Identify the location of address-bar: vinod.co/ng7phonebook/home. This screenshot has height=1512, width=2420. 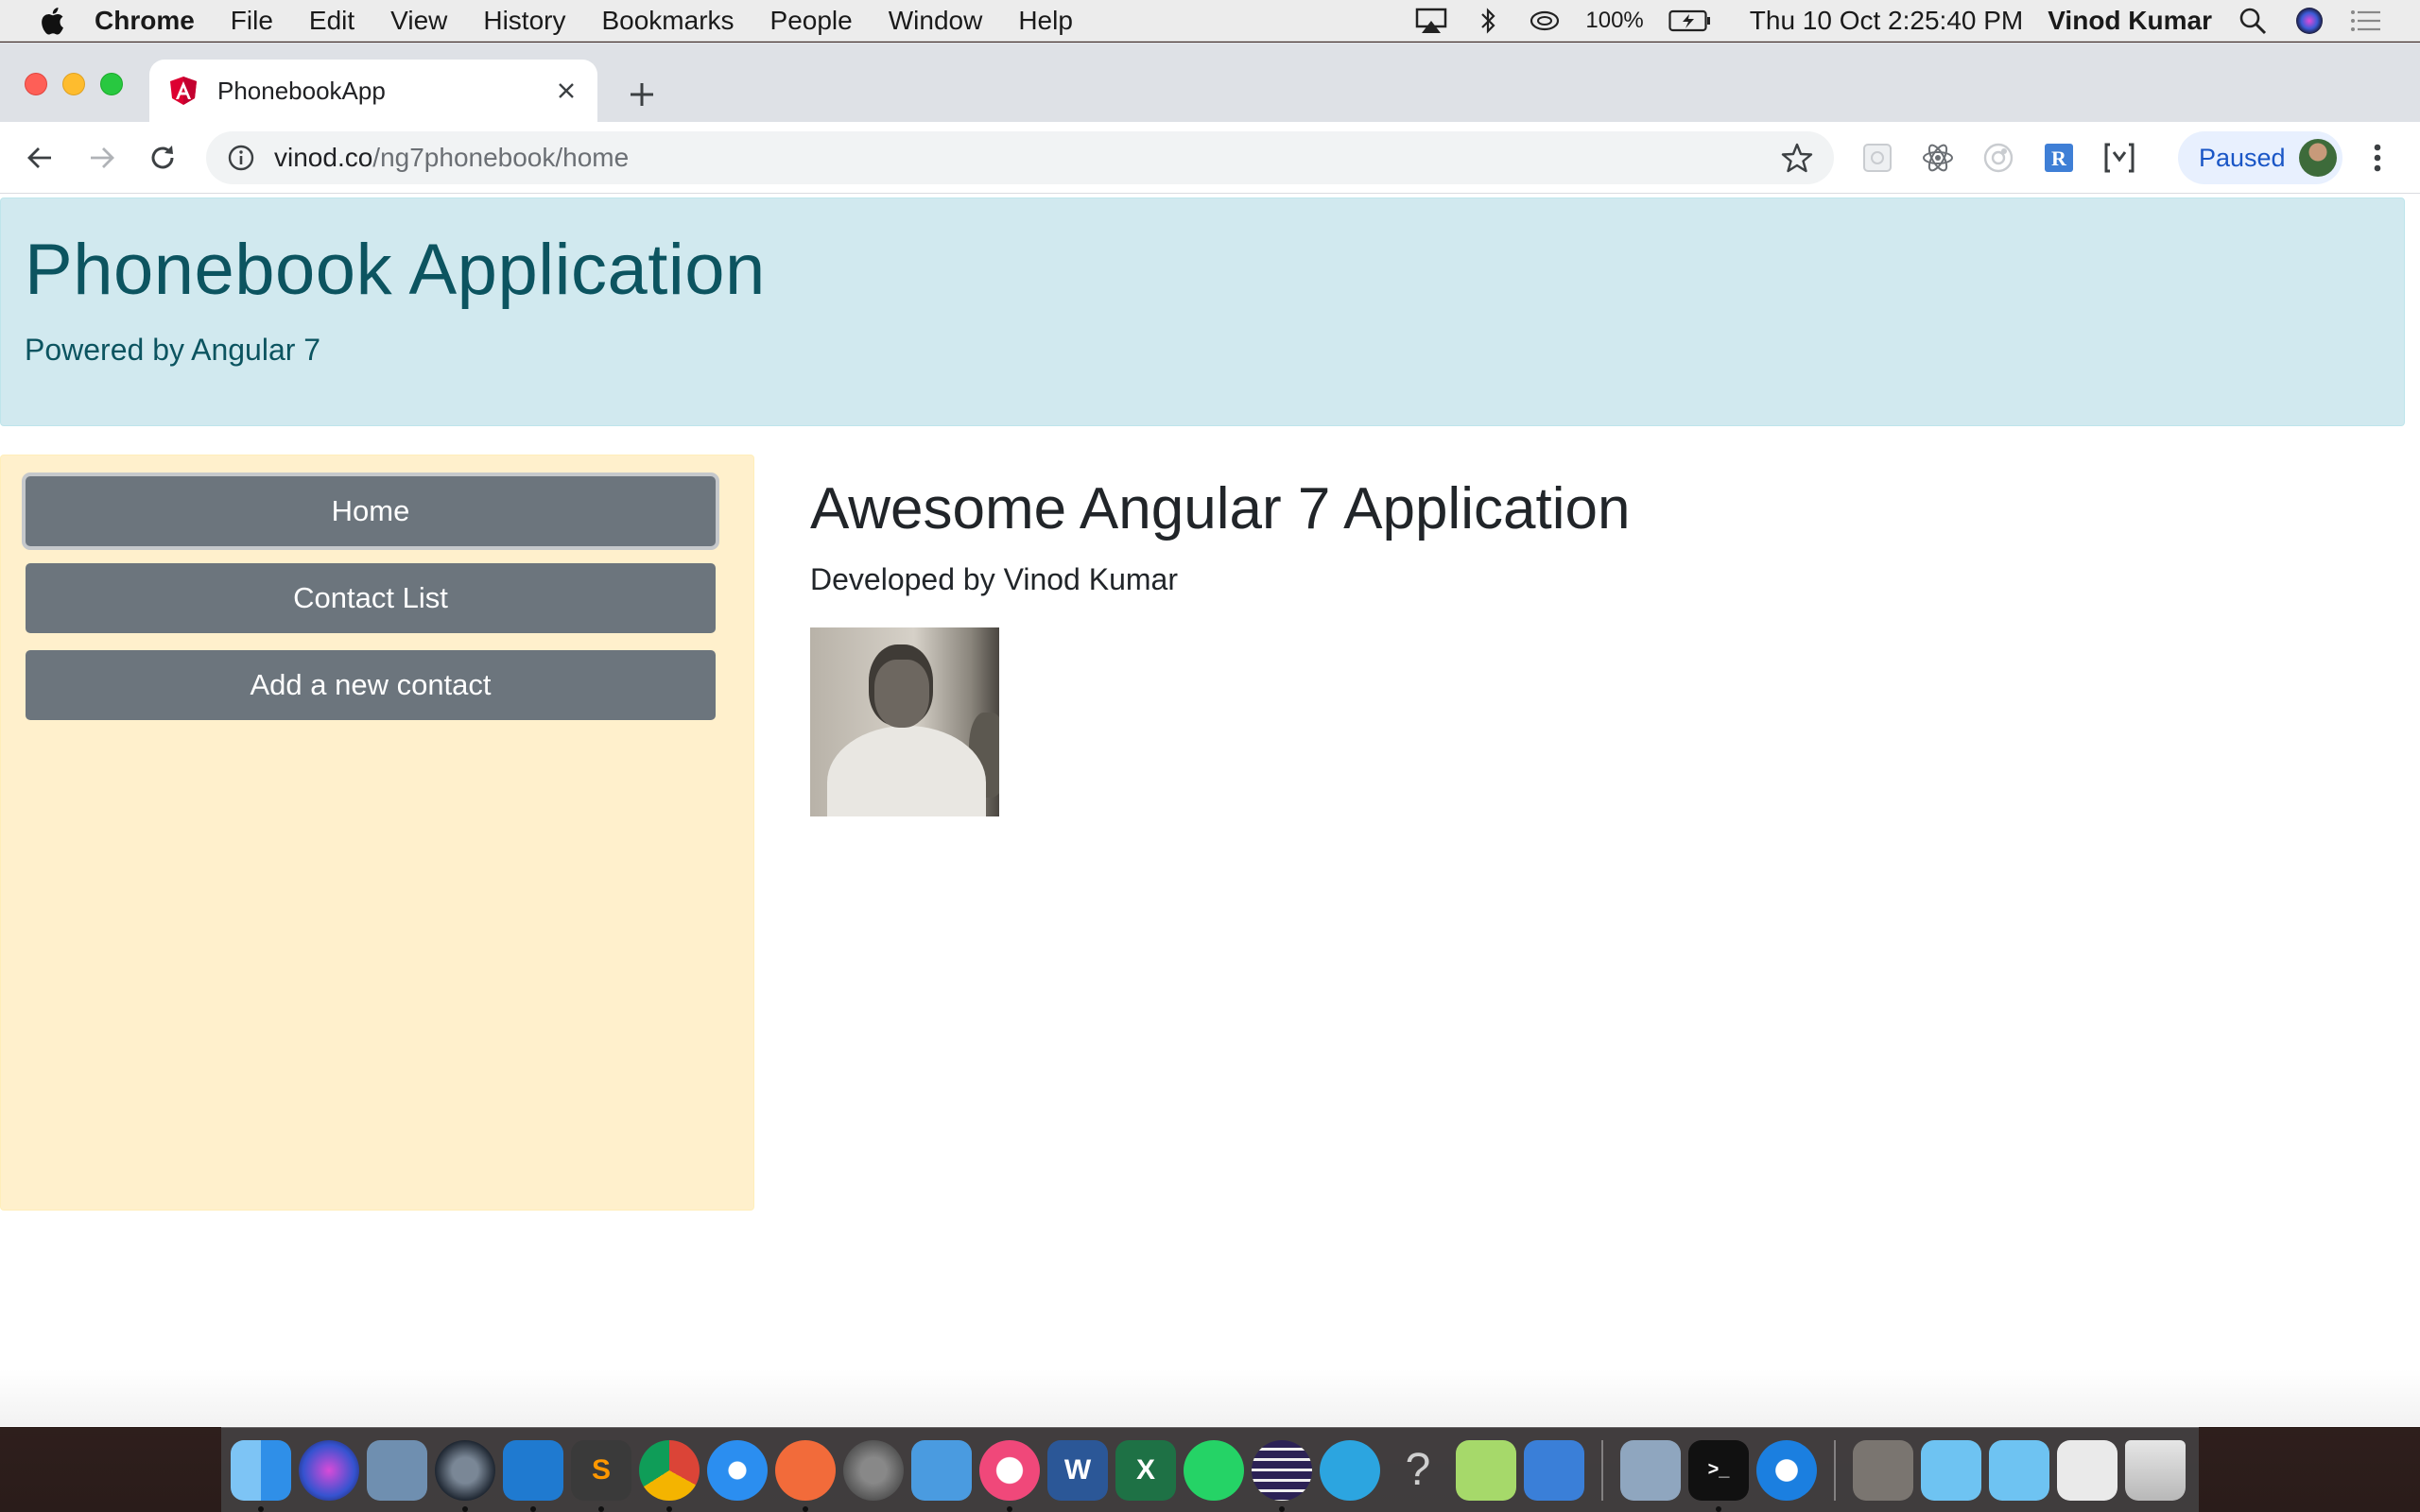
(1020, 157).